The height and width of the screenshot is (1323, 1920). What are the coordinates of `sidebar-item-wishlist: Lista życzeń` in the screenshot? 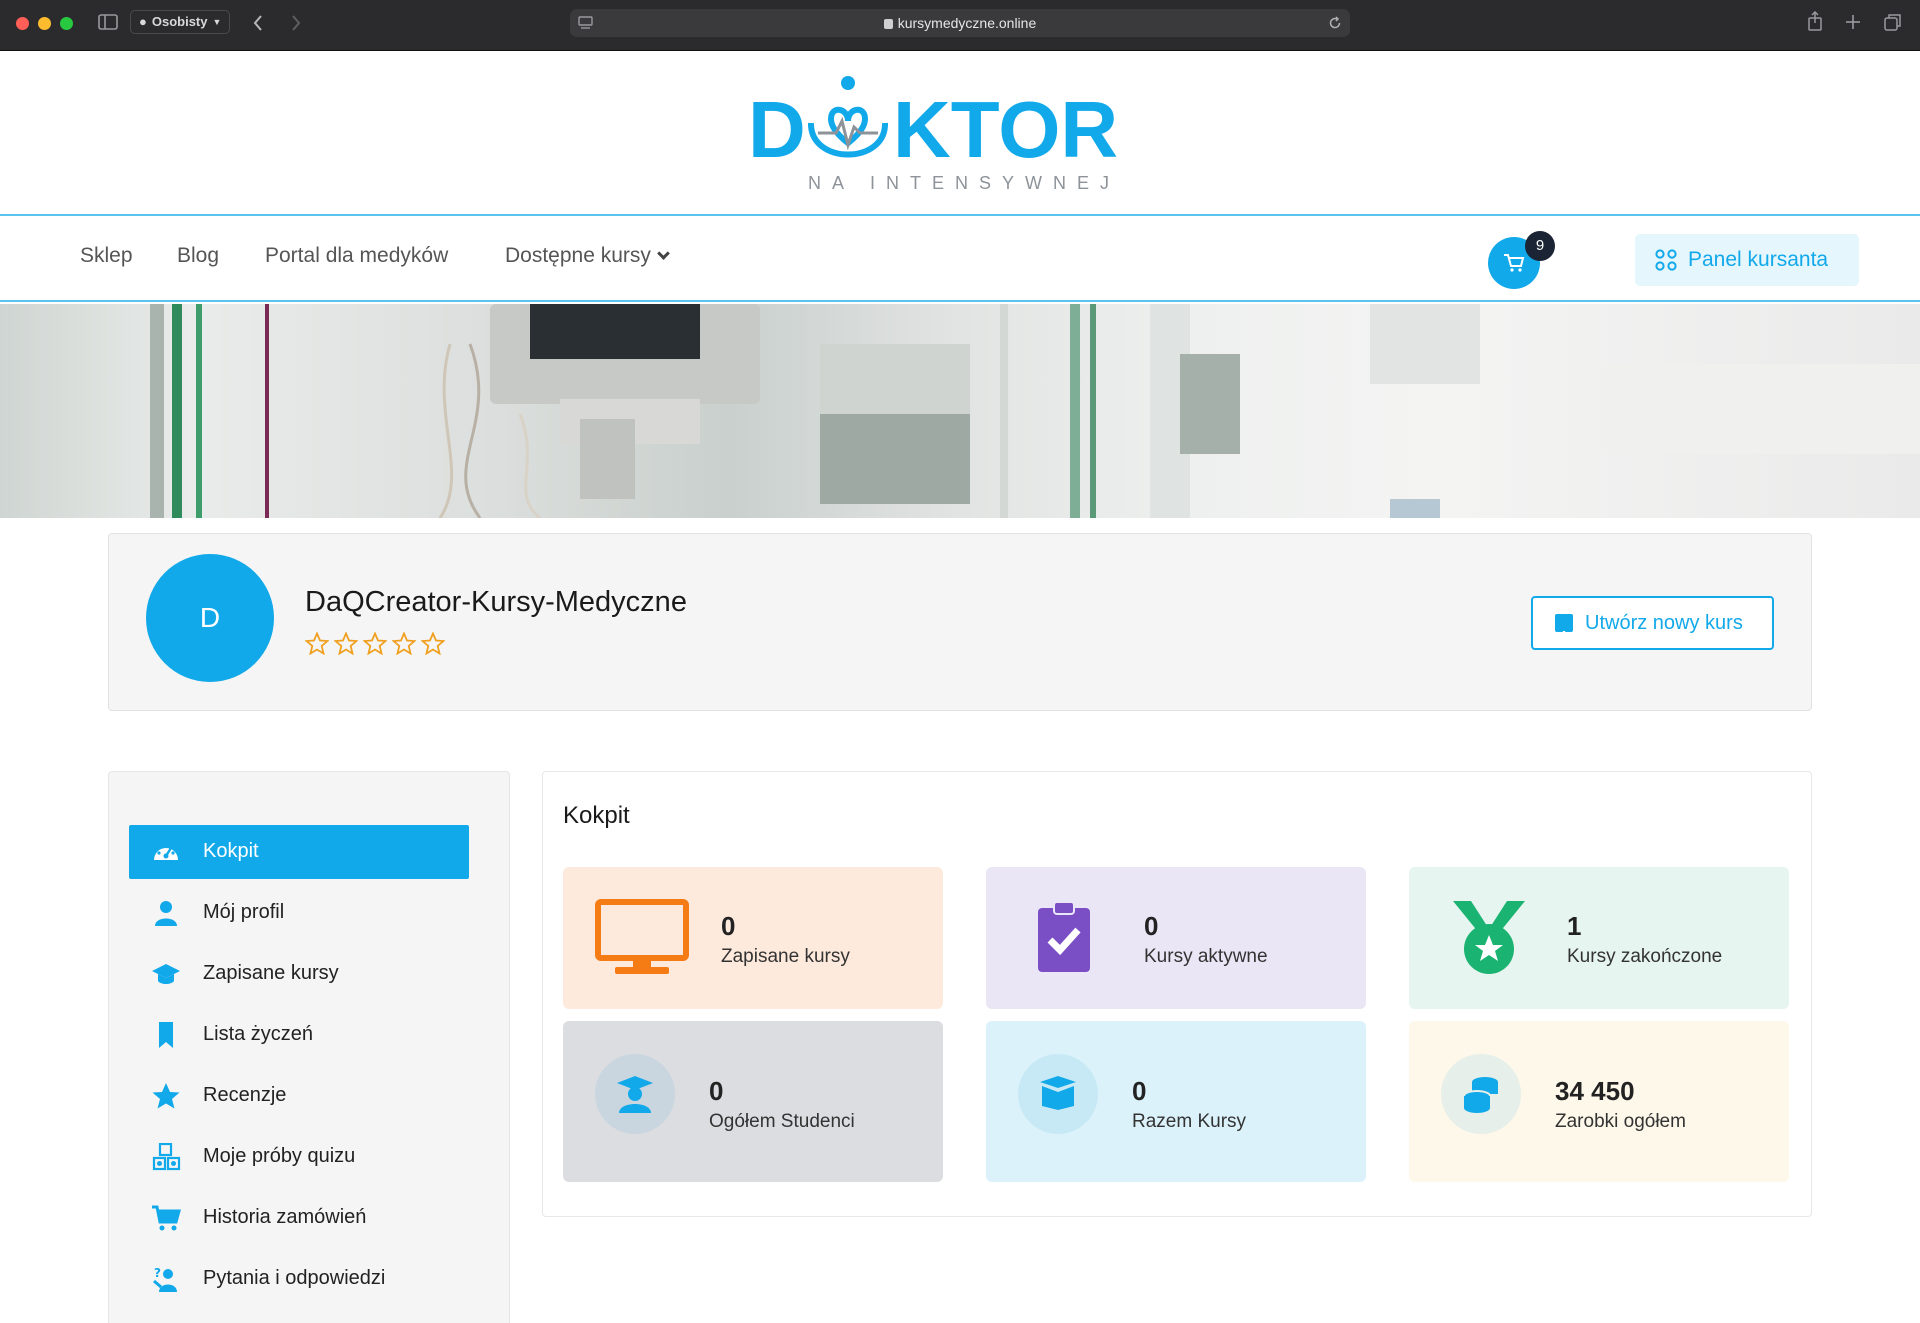 It's located at (299, 1035).